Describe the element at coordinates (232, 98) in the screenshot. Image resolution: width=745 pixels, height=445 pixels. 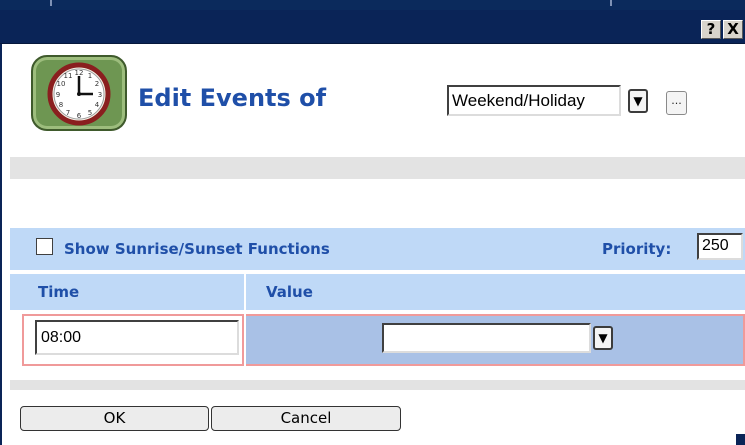
I see `dialog-title: Edit Events of` at that location.